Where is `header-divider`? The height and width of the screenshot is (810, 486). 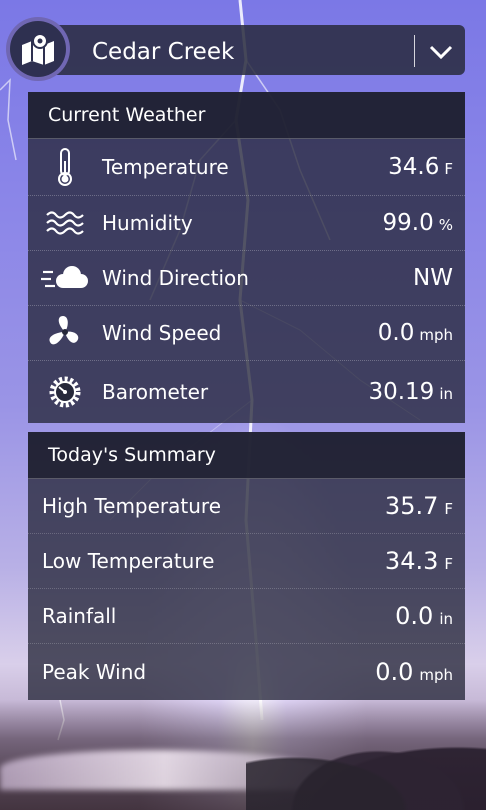
header-divider is located at coordinates (414, 51).